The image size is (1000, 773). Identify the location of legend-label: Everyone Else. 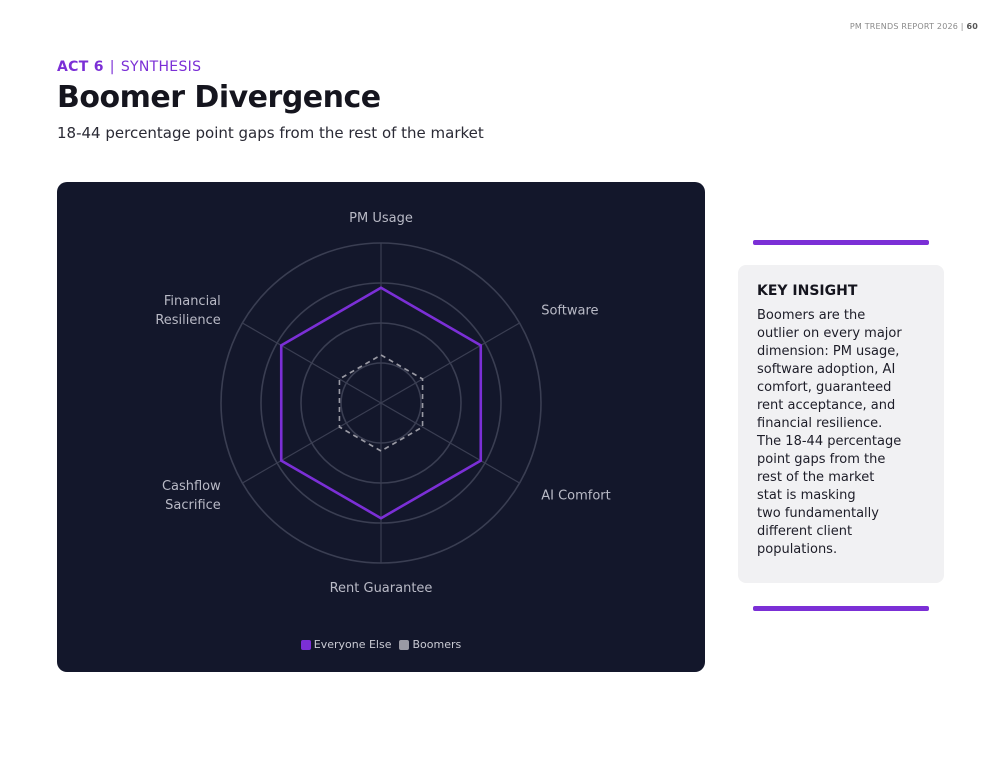
(352, 644).